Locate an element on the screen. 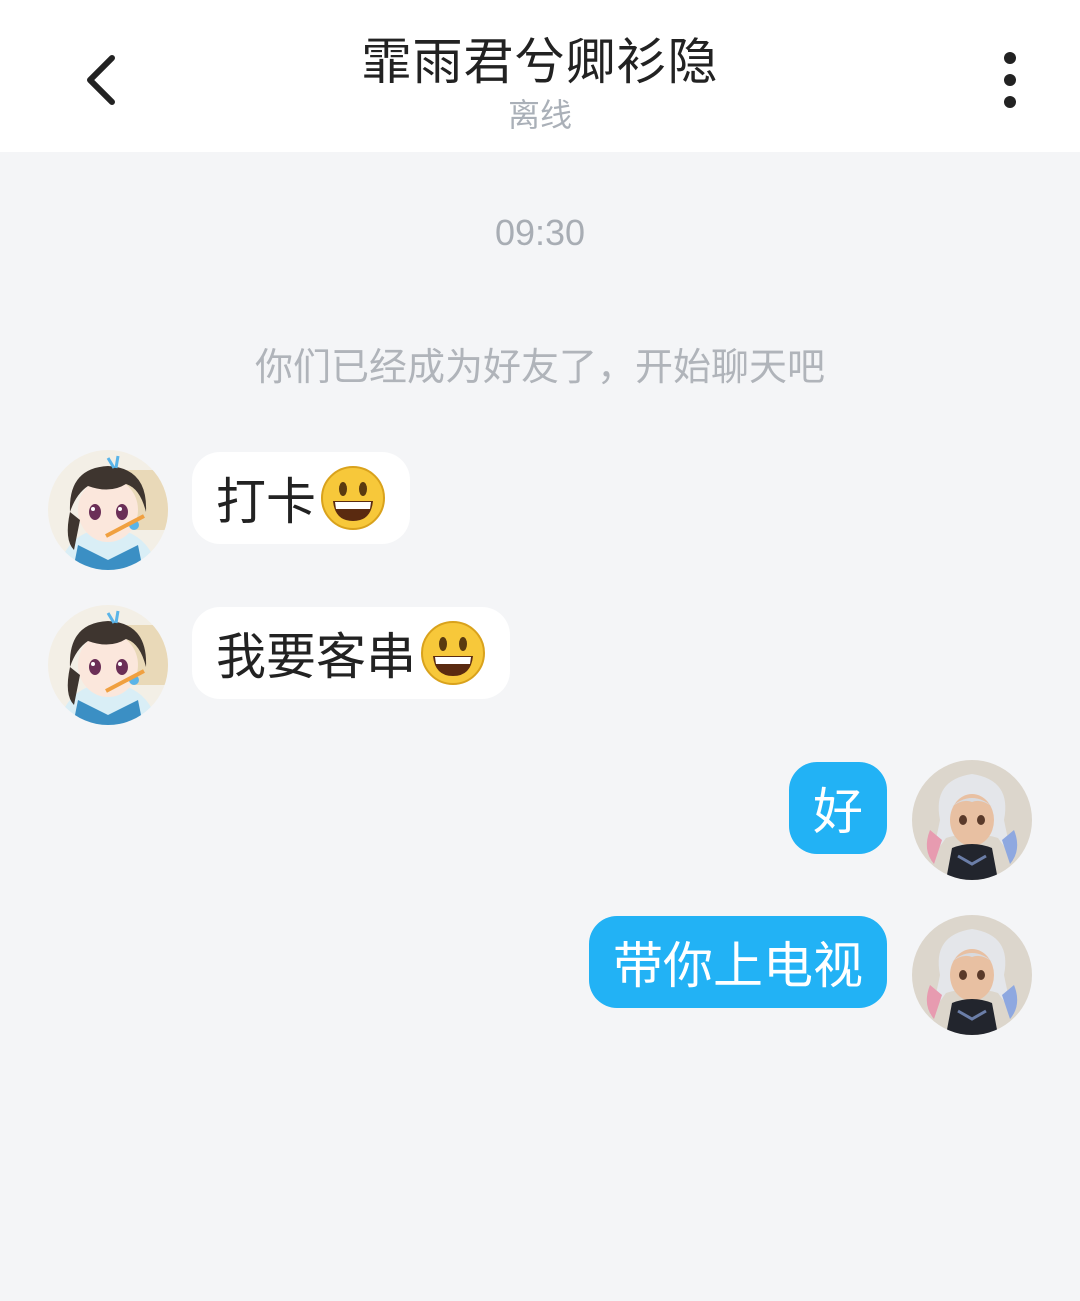 Image resolution: width=1080 pixels, height=1301 pixels. contact-name: 霏雨君兮卿衫隐 is located at coordinates (540, 62).